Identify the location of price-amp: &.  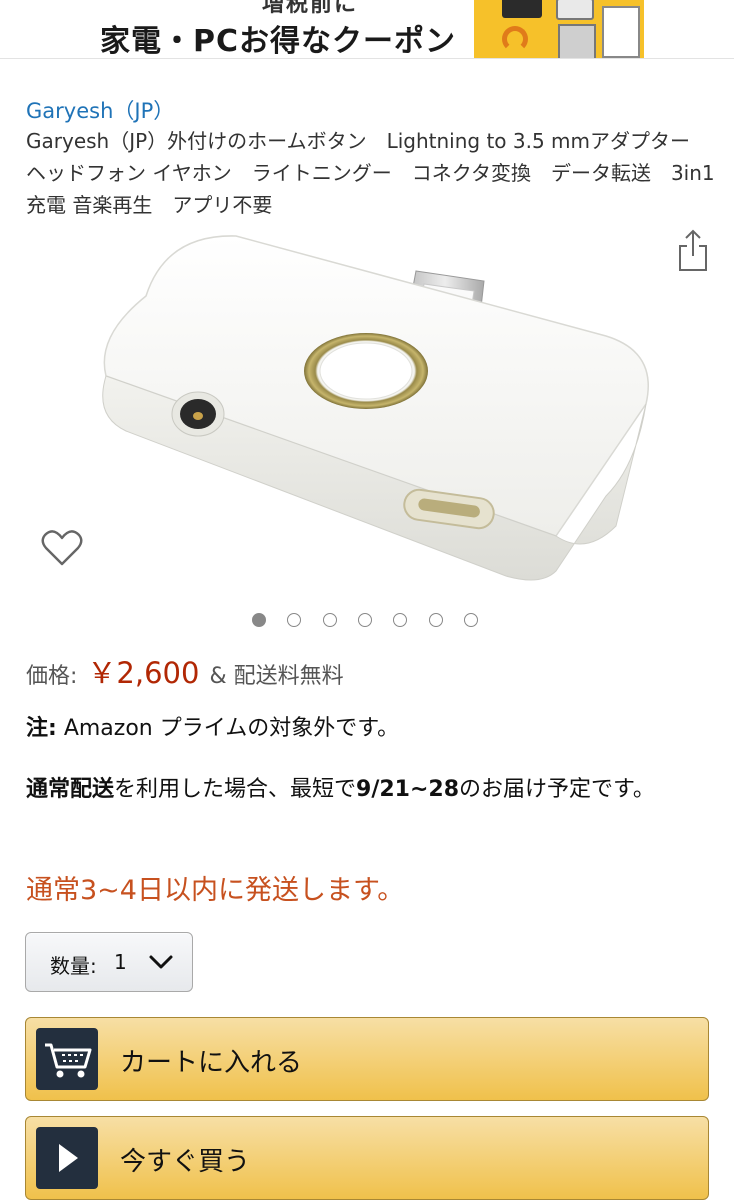
(218, 676).